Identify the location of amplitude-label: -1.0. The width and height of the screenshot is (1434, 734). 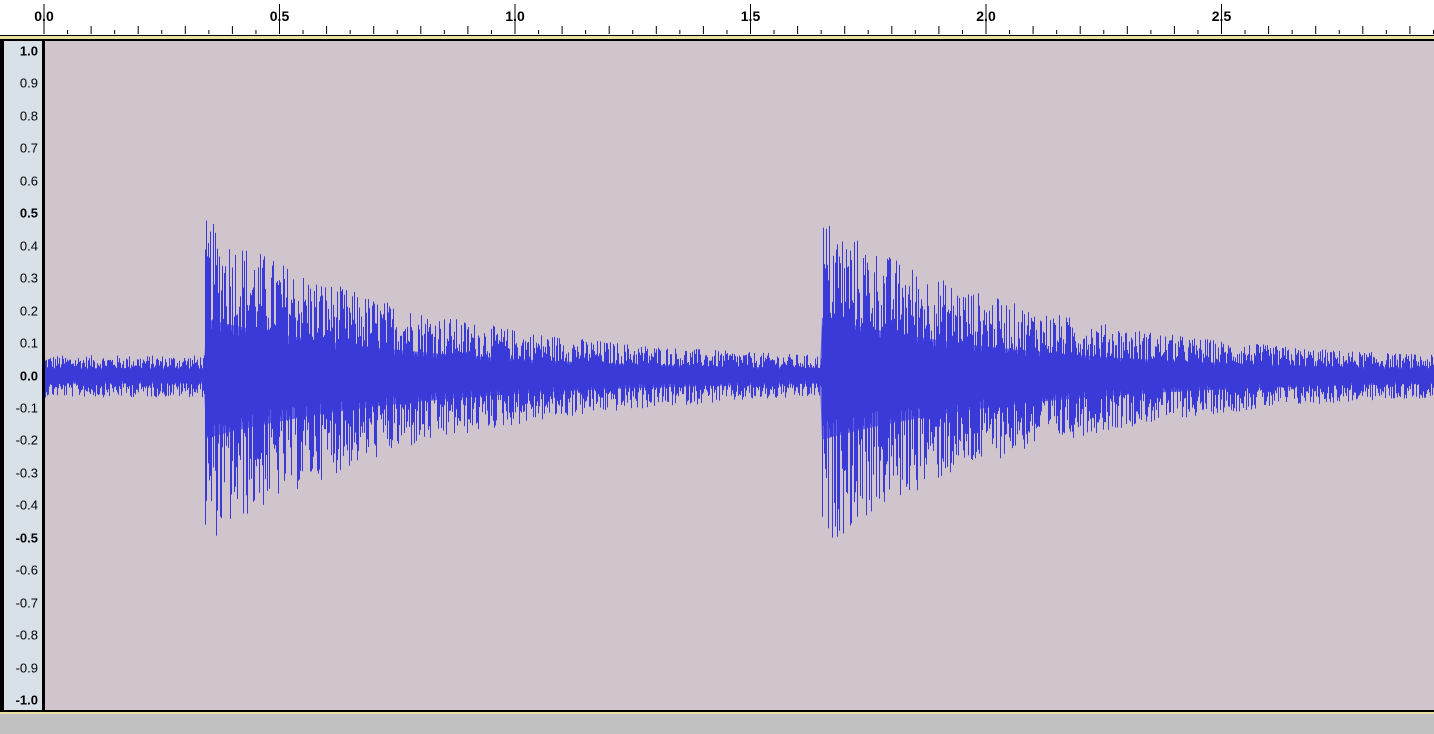
(26, 700).